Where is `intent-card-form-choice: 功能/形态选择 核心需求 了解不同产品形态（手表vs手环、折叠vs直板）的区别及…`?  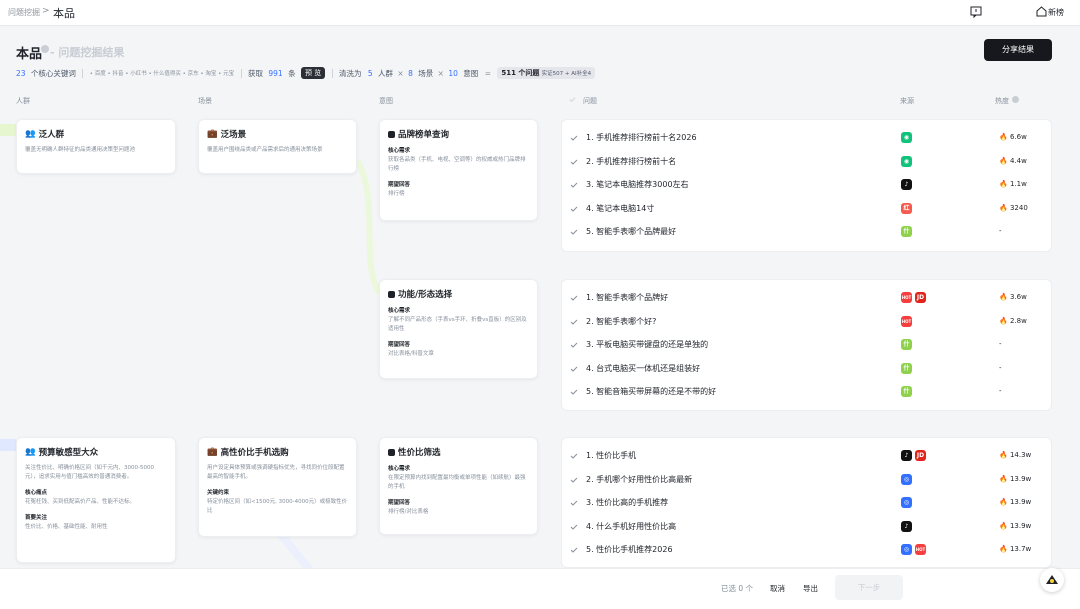 intent-card-form-choice: 功能/形态选择 核心需求 了解不同产品形态（手表vs手环、折叠vs直板）的区别及… is located at coordinates (458, 329).